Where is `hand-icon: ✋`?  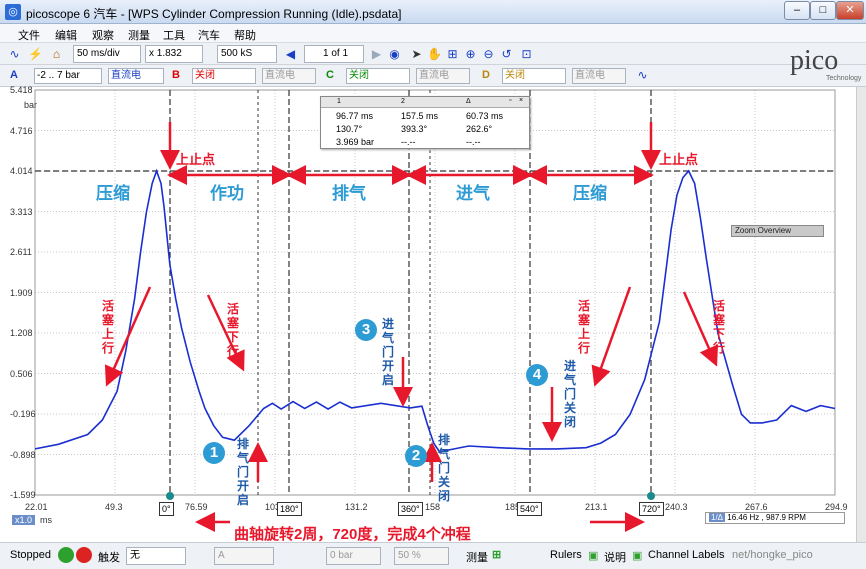
hand-icon: ✋ is located at coordinates (434, 54).